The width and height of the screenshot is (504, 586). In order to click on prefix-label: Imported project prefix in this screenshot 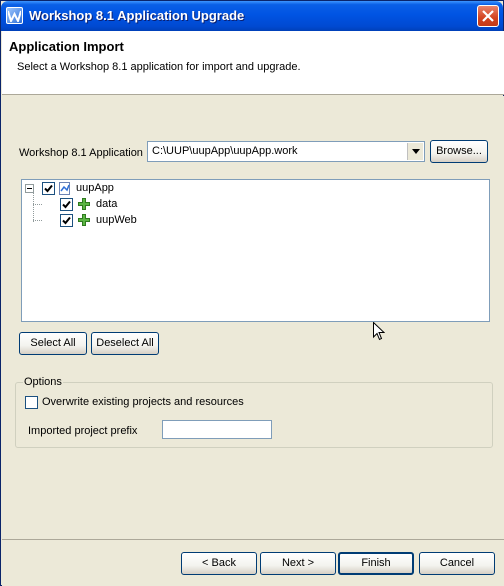, I will do `click(83, 431)`.